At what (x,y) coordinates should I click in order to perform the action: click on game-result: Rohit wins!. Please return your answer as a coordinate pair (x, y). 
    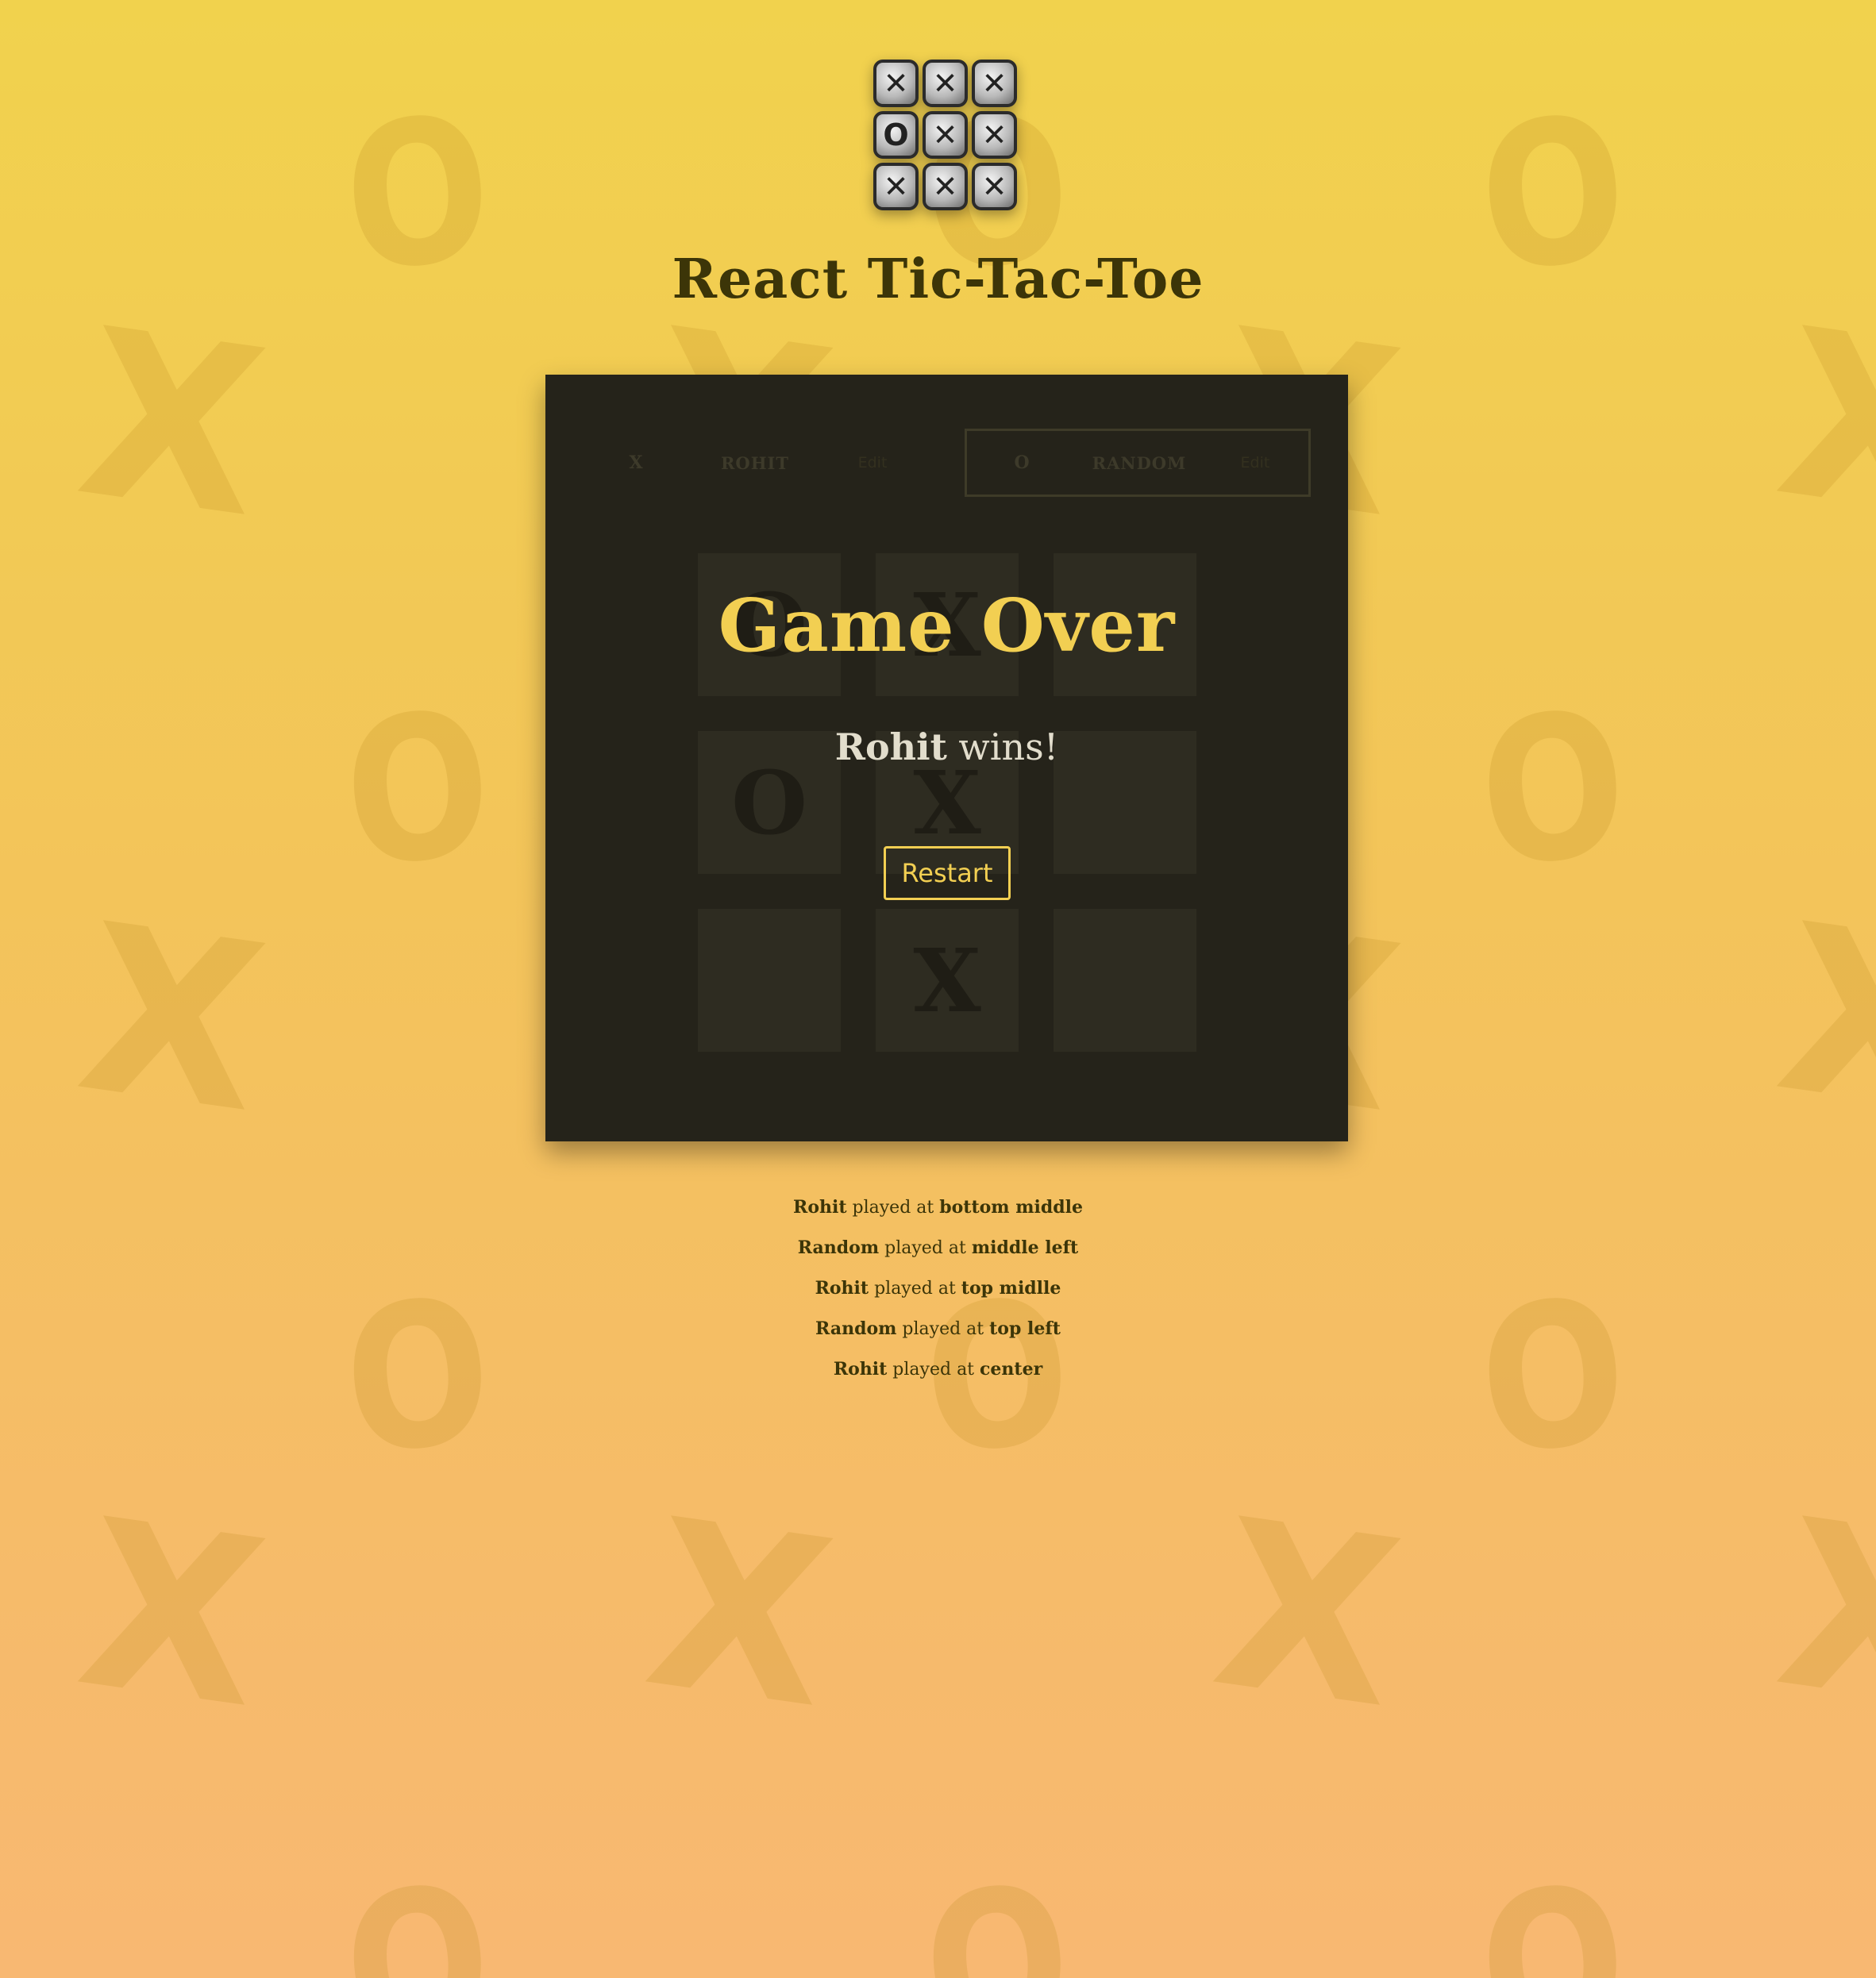
    Looking at the image, I should click on (946, 746).